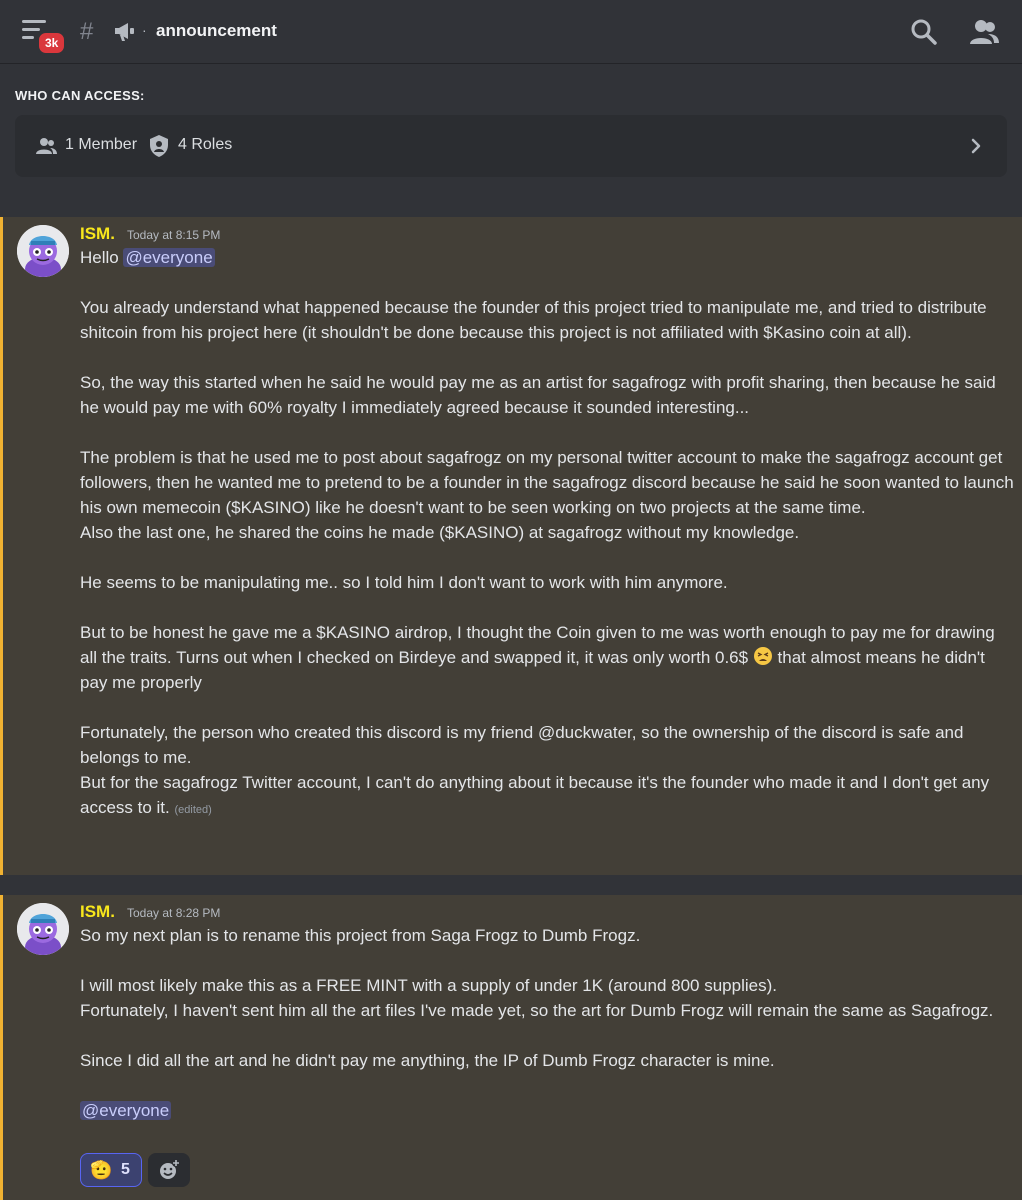 This screenshot has height=1200, width=1022. Describe the element at coordinates (125, 1169) in the screenshot. I see `reaction-count: 5` at that location.